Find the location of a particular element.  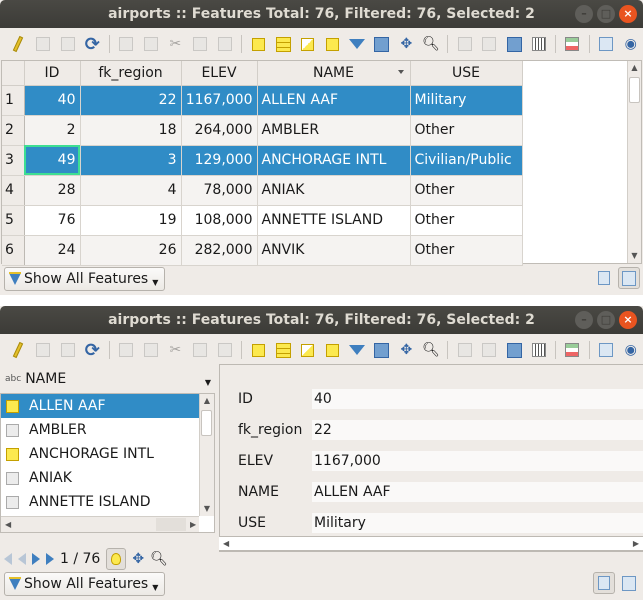

table-cell-id: 24 is located at coordinates (52, 250).